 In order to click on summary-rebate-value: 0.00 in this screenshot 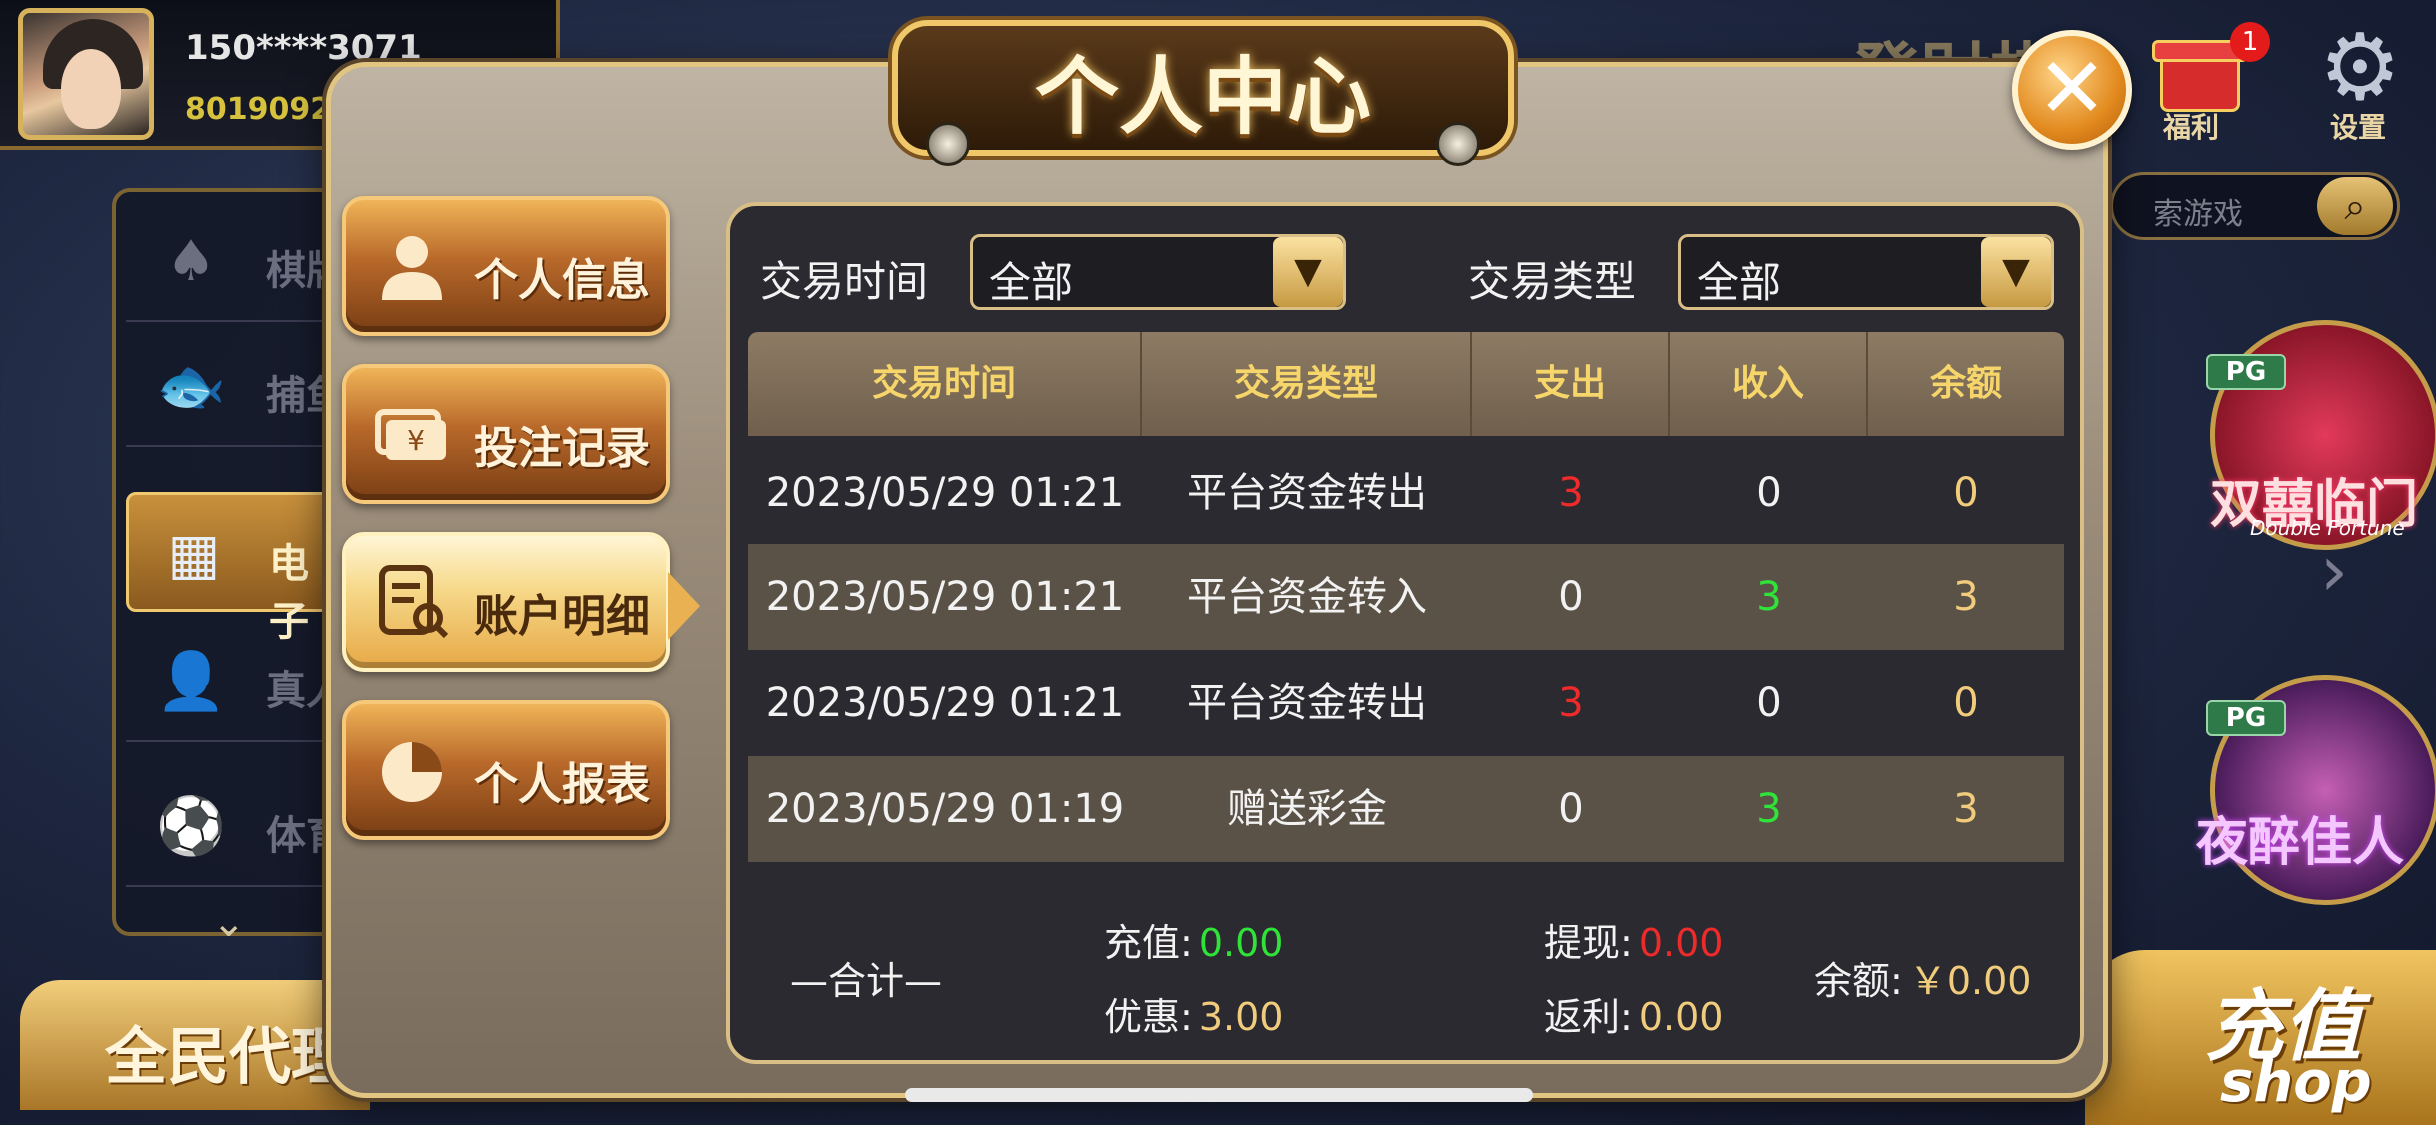, I will do `click(1681, 1017)`.